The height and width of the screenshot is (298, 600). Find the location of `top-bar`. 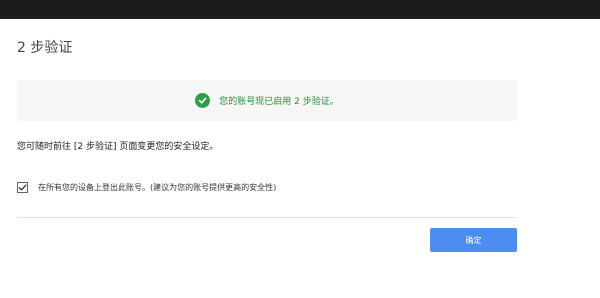

top-bar is located at coordinates (300, 9).